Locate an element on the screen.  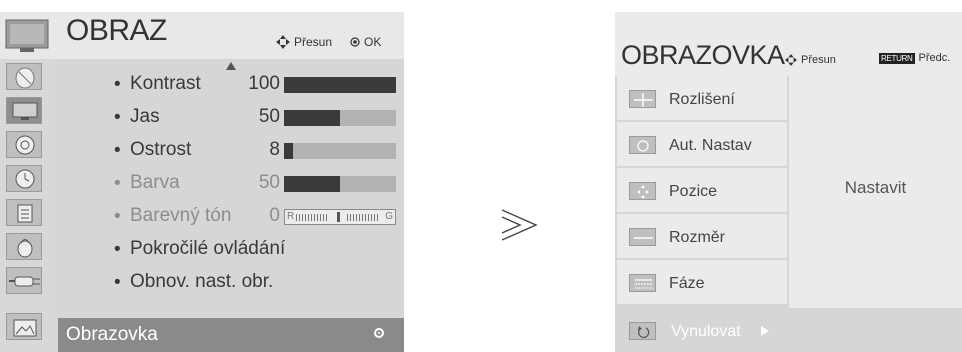
return-hint-label: Předc. is located at coordinates (934, 58).